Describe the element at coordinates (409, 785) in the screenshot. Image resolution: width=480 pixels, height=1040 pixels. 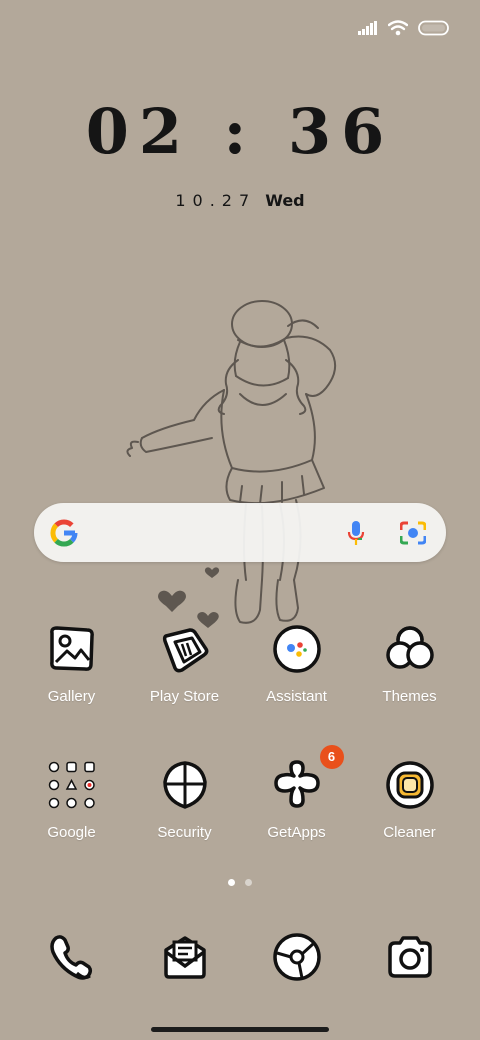
I see `cleaner-icon` at that location.